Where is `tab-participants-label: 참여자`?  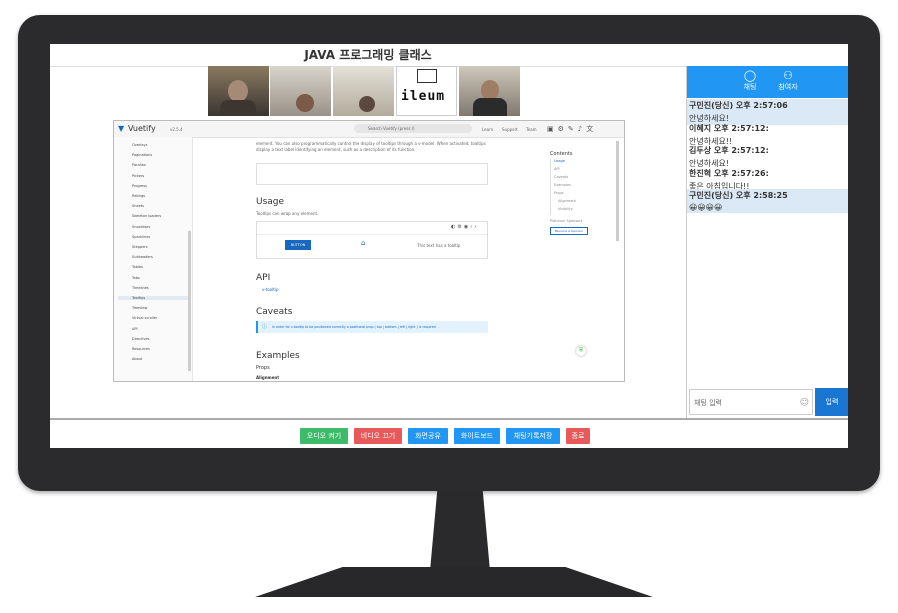 tab-participants-label: 참여자 is located at coordinates (788, 87).